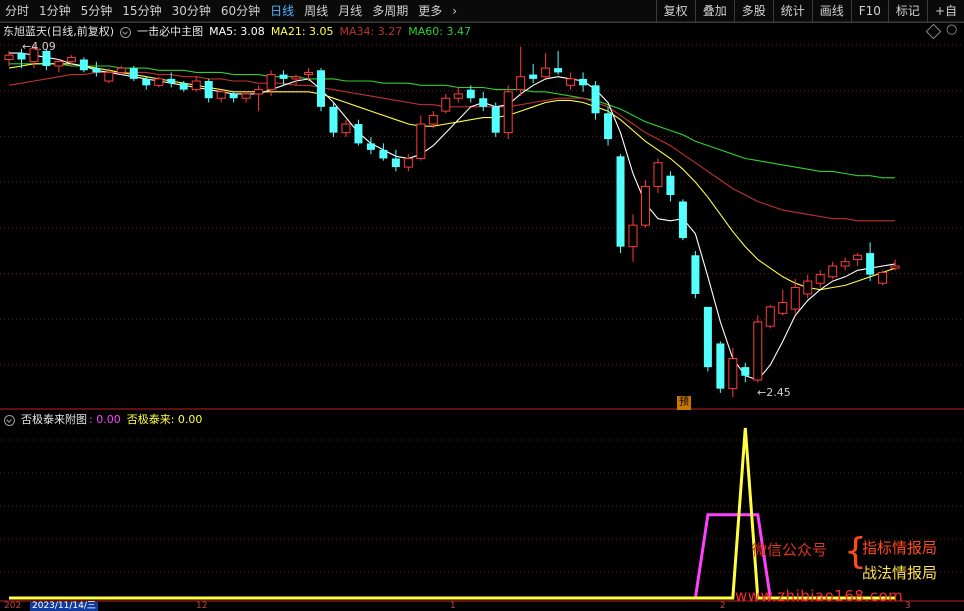  What do you see at coordinates (202, 606) in the screenshot?
I see `x-axis-label-12: 12` at bounding box center [202, 606].